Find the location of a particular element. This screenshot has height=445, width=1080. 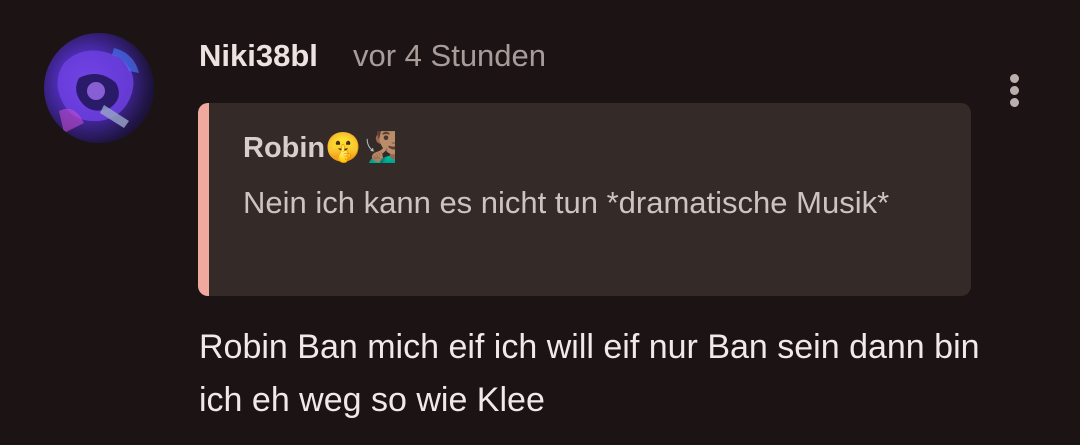

avatar is located at coordinates (99, 88).